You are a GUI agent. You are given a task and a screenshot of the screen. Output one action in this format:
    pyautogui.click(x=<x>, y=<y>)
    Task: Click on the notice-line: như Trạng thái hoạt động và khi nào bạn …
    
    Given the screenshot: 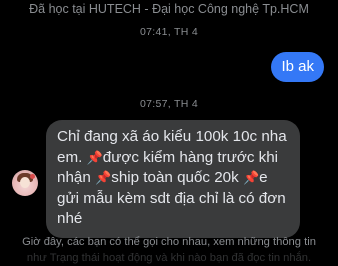 What is the action you would take?
    pyautogui.click(x=169, y=258)
    